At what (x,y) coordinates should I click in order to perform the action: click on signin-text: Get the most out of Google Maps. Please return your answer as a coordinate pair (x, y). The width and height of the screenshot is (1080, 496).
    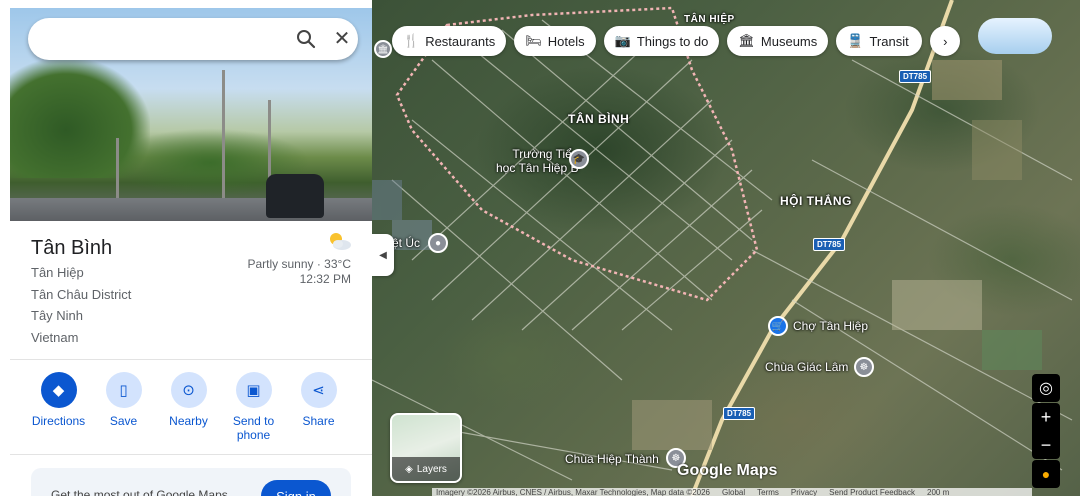
    Looking at the image, I should click on (139, 492).